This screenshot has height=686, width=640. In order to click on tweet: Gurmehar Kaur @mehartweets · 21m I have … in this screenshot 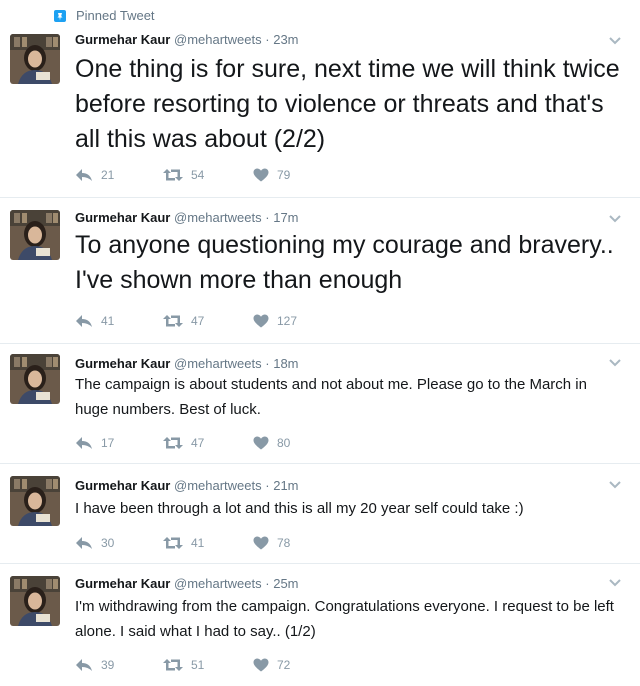, I will do `click(320, 514)`.